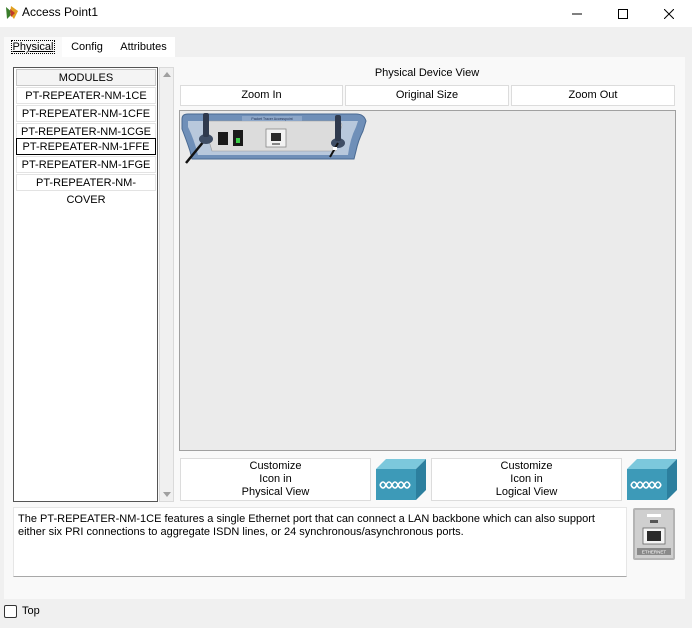  I want to click on customize-physical-line3: Physical View, so click(275, 492).